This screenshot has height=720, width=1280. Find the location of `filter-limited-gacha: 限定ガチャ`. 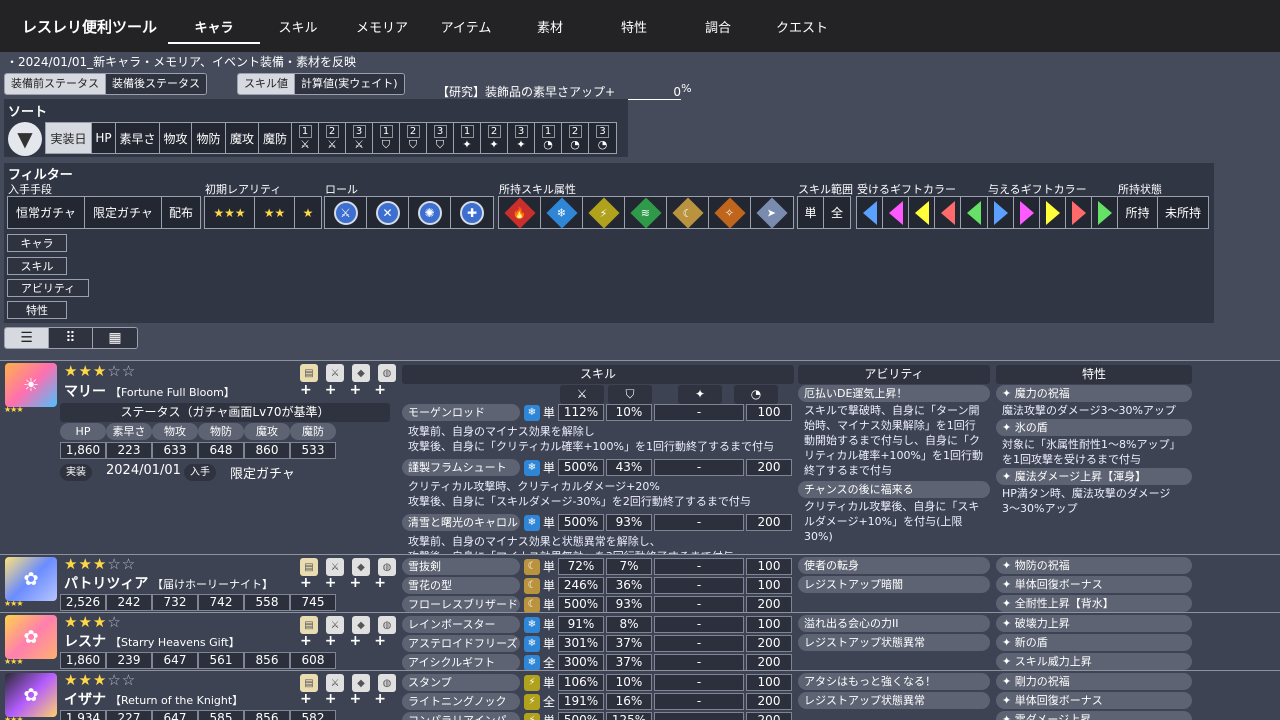

filter-limited-gacha: 限定ガチャ is located at coordinates (123, 212).